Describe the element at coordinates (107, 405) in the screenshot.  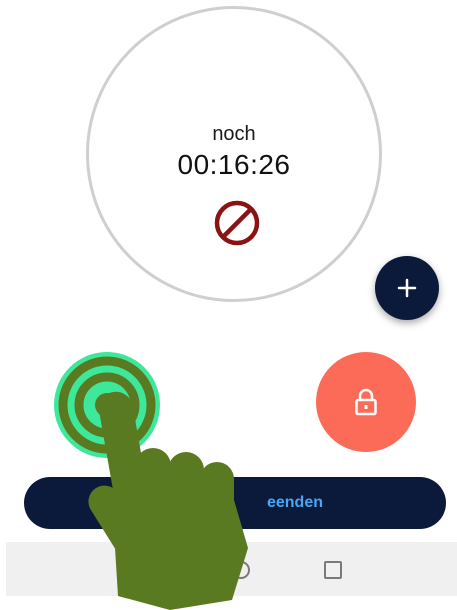
I see `unlock-button` at that location.